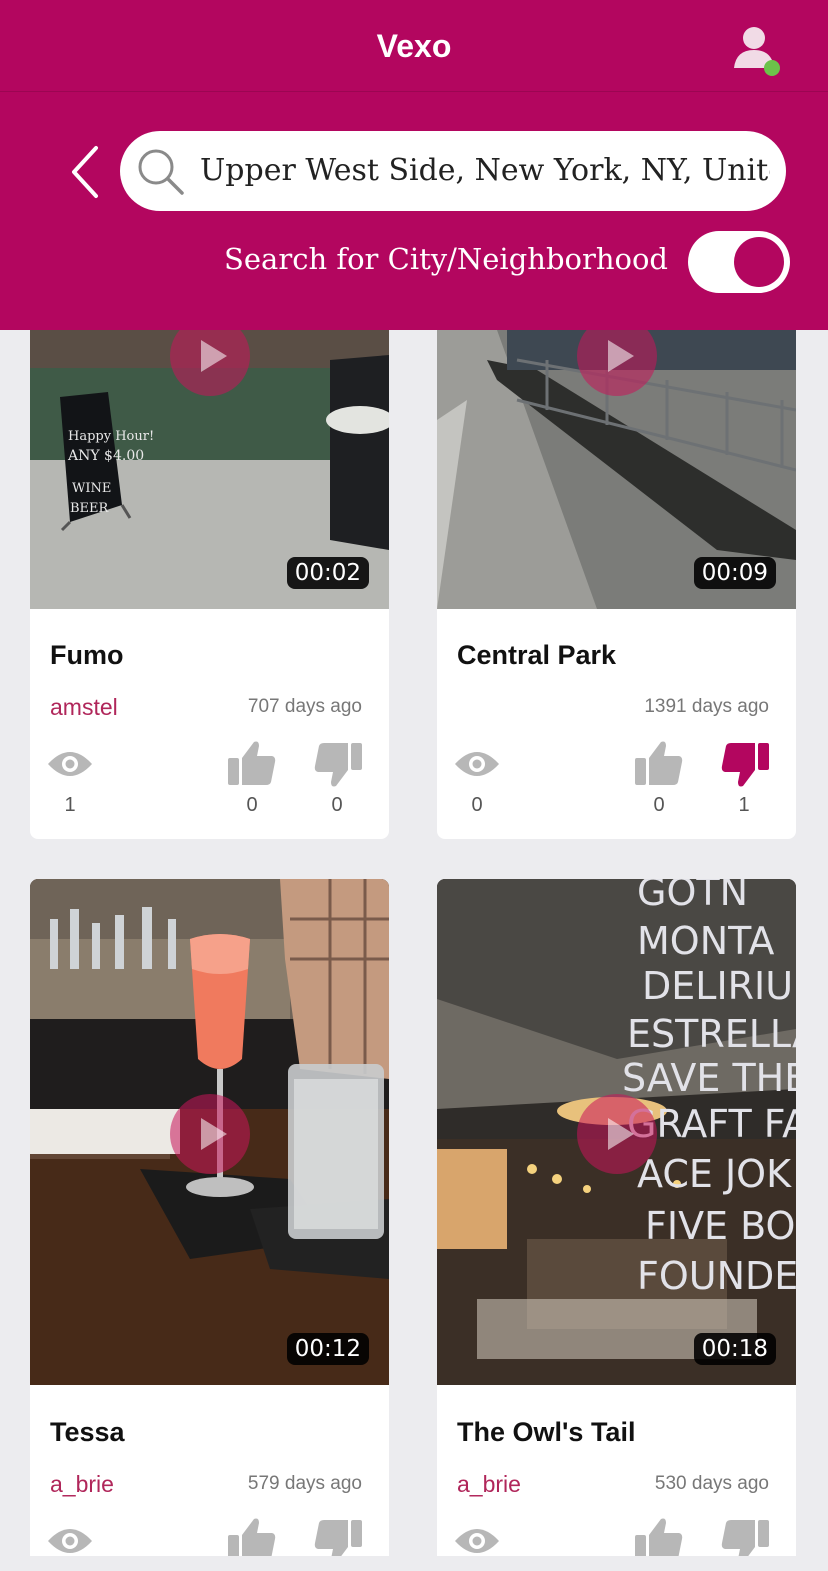  What do you see at coordinates (338, 765) in the screenshot?
I see `thumbs-down-icon` at bounding box center [338, 765].